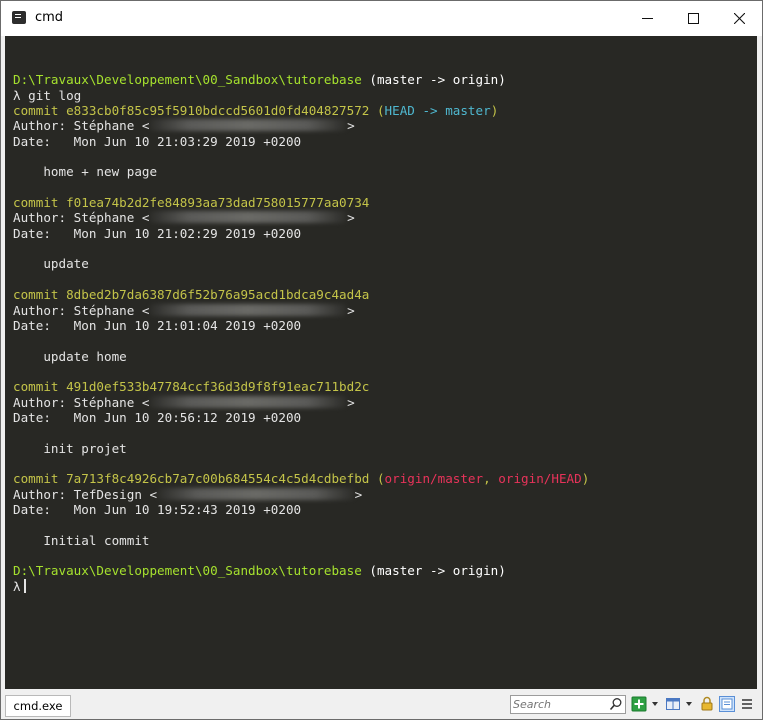 This screenshot has width=763, height=720. What do you see at coordinates (434, 479) in the screenshot?
I see `terminal-text-segment: origin/master` at bounding box center [434, 479].